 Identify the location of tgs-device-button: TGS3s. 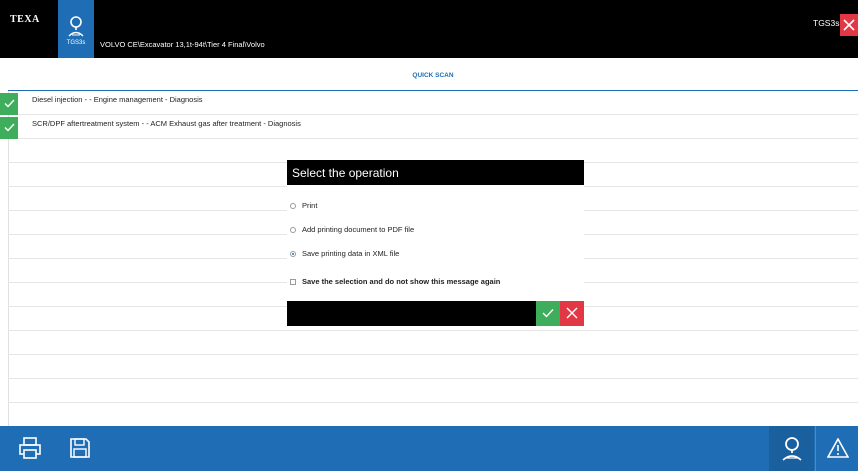
(76, 29).